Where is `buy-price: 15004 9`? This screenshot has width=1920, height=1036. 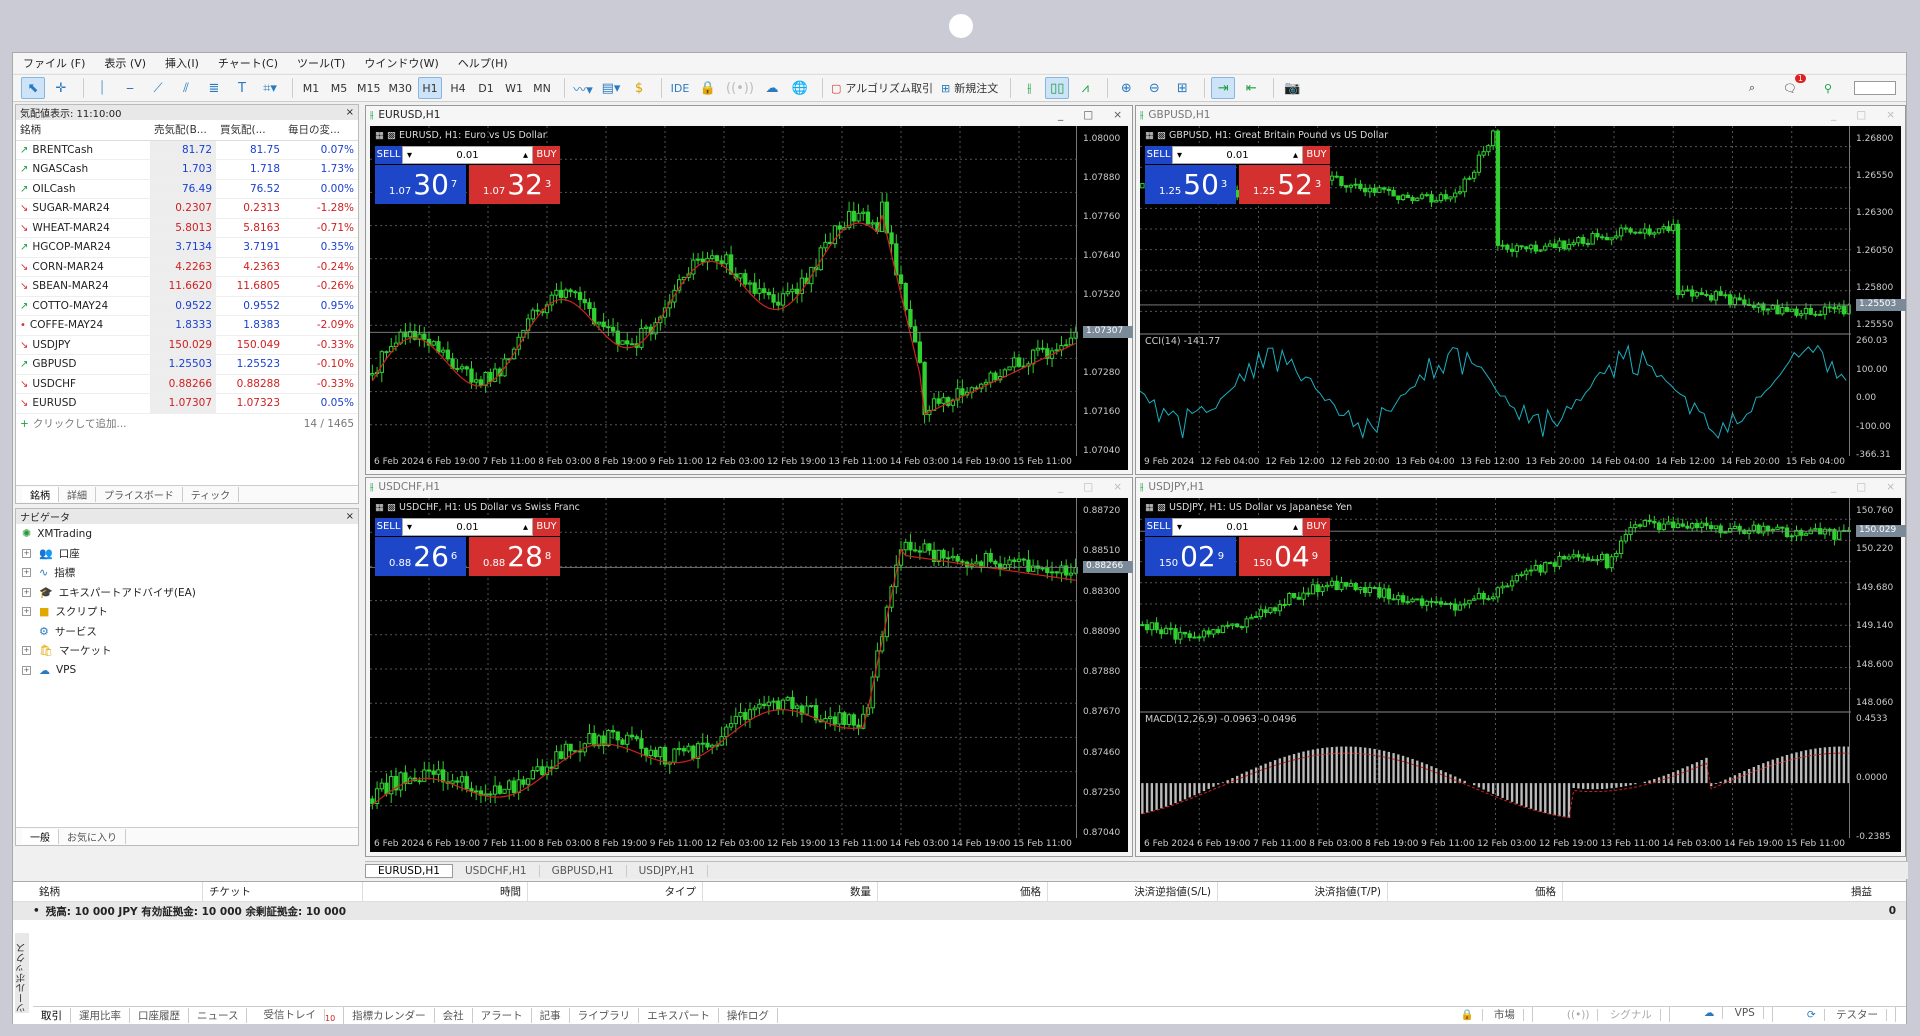
buy-price: 15004 9 is located at coordinates (1284, 556).